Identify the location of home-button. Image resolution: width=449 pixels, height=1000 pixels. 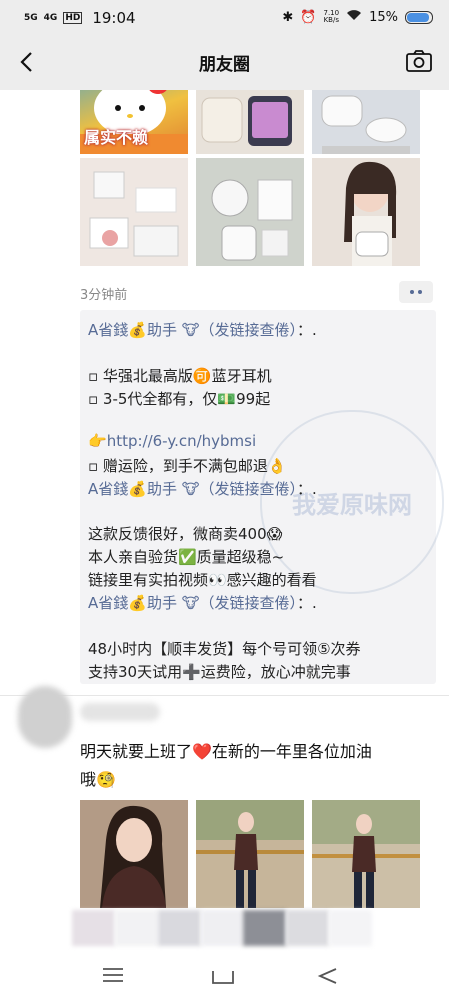
(223, 978).